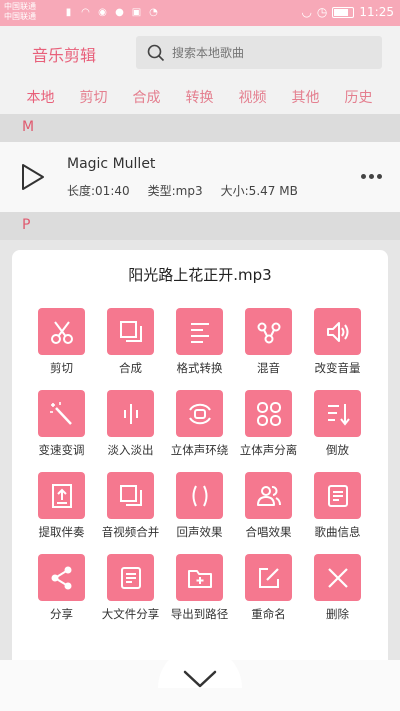 This screenshot has height=711, width=400. What do you see at coordinates (130, 450) in the screenshot?
I see `action-label: 淡入淡出` at bounding box center [130, 450].